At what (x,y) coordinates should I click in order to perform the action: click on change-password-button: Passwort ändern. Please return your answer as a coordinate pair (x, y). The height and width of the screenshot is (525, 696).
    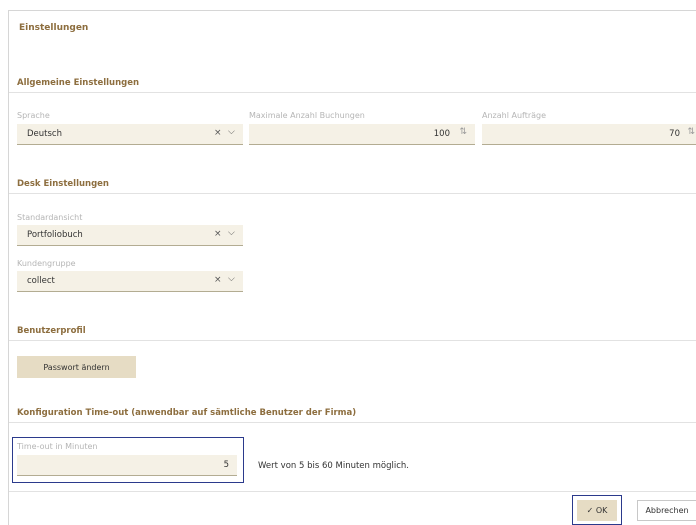
    Looking at the image, I should click on (76, 367).